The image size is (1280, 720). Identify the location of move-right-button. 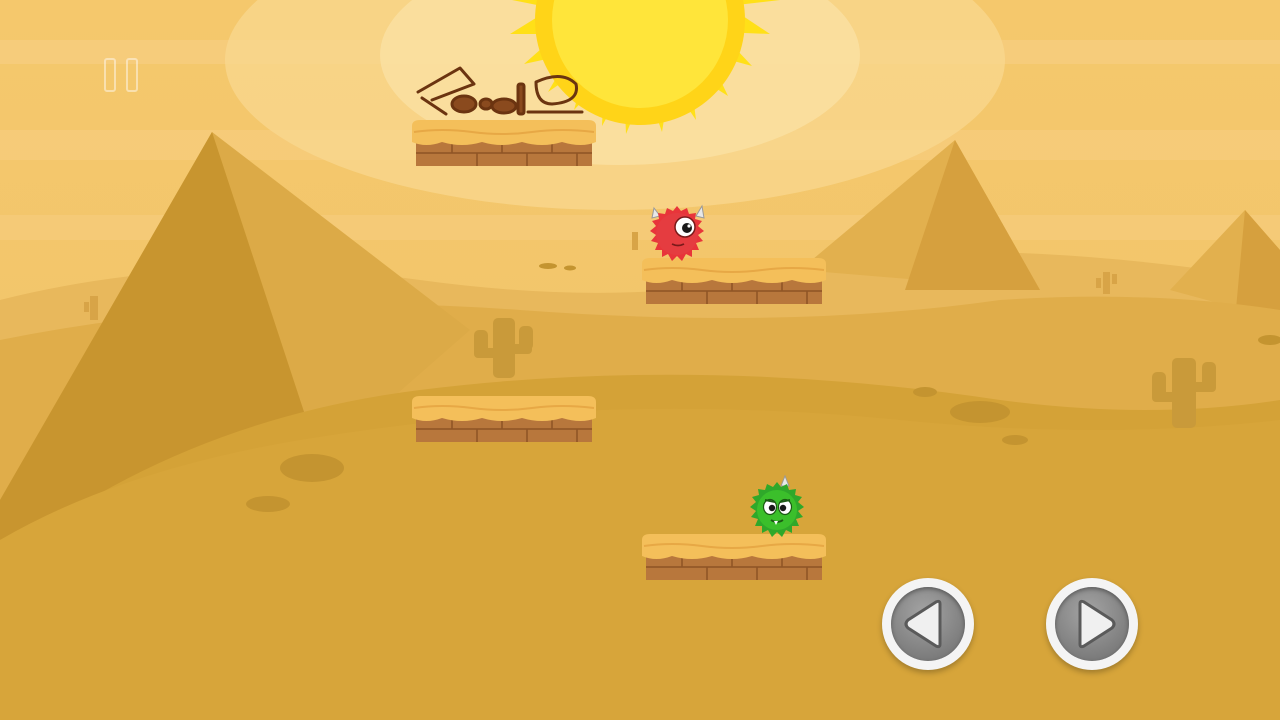
(1092, 624).